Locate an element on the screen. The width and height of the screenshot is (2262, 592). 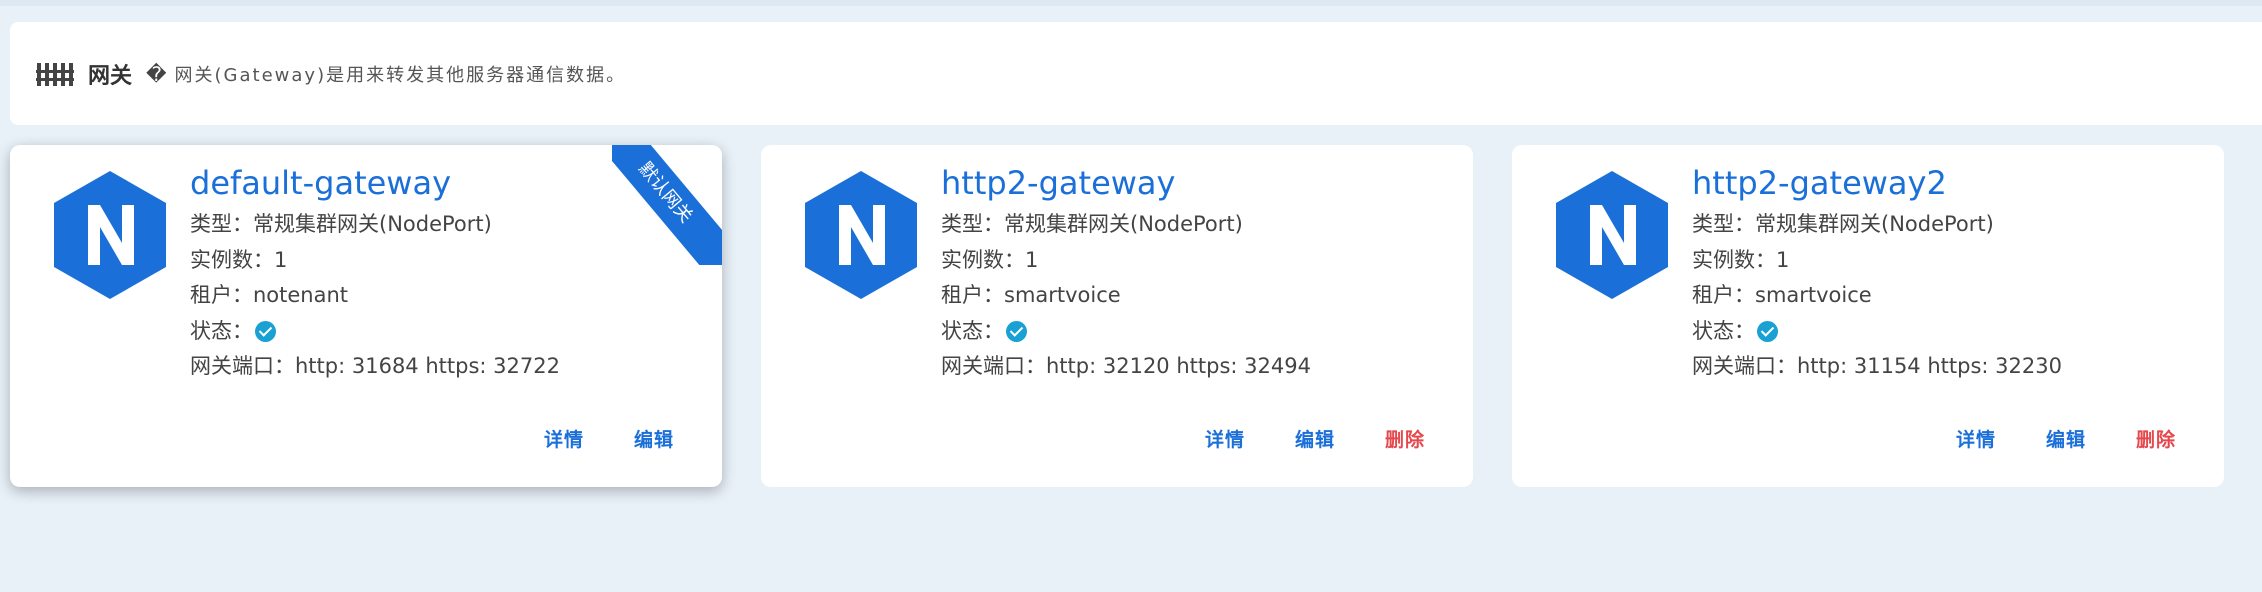
default-ribbon-label: 默认网关 is located at coordinates (667, 205).